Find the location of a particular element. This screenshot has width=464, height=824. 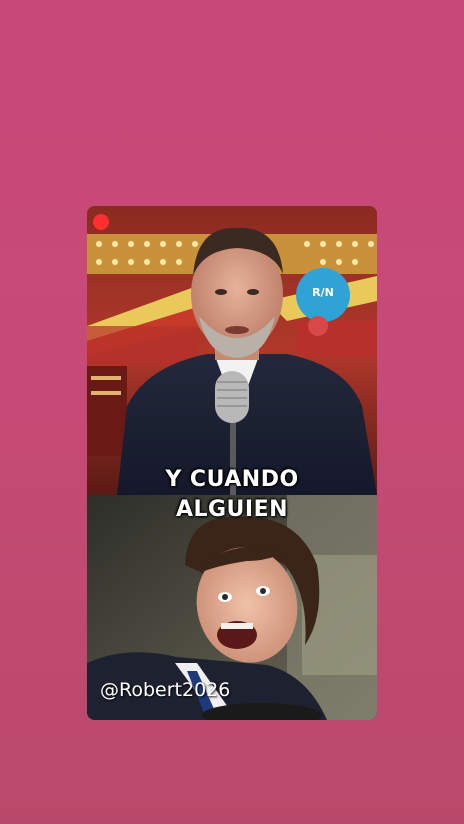

caption-line-1: Y CUANDO is located at coordinates (232, 479).